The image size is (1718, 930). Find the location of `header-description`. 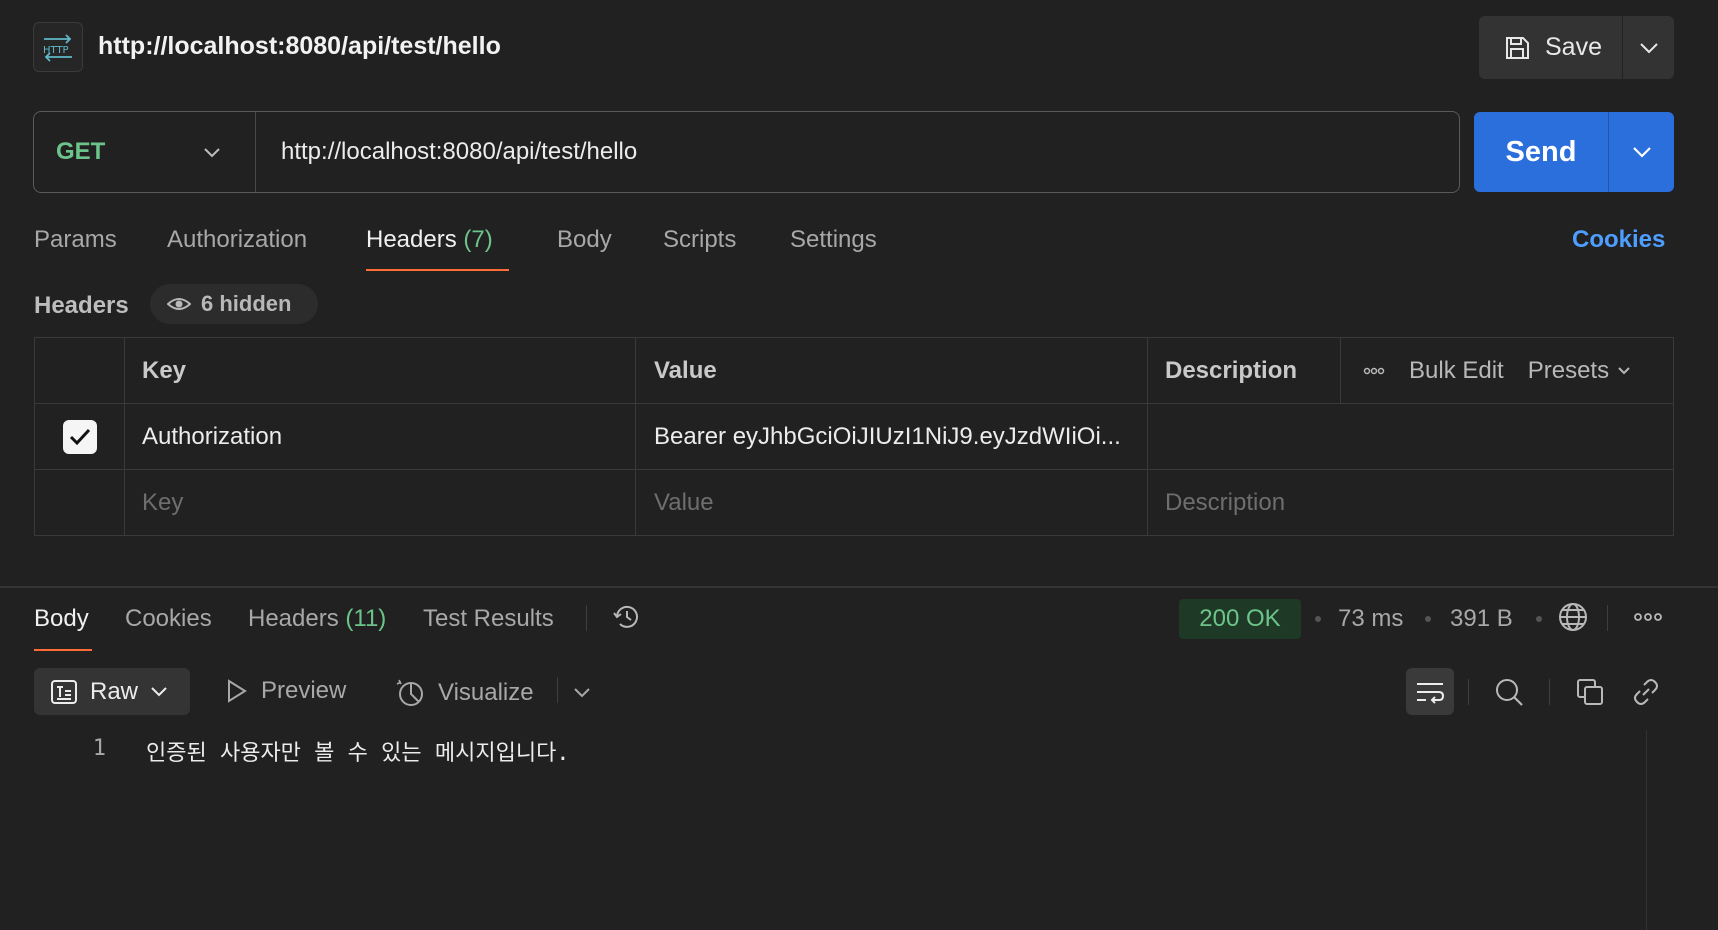

header-description is located at coordinates (1411, 436).